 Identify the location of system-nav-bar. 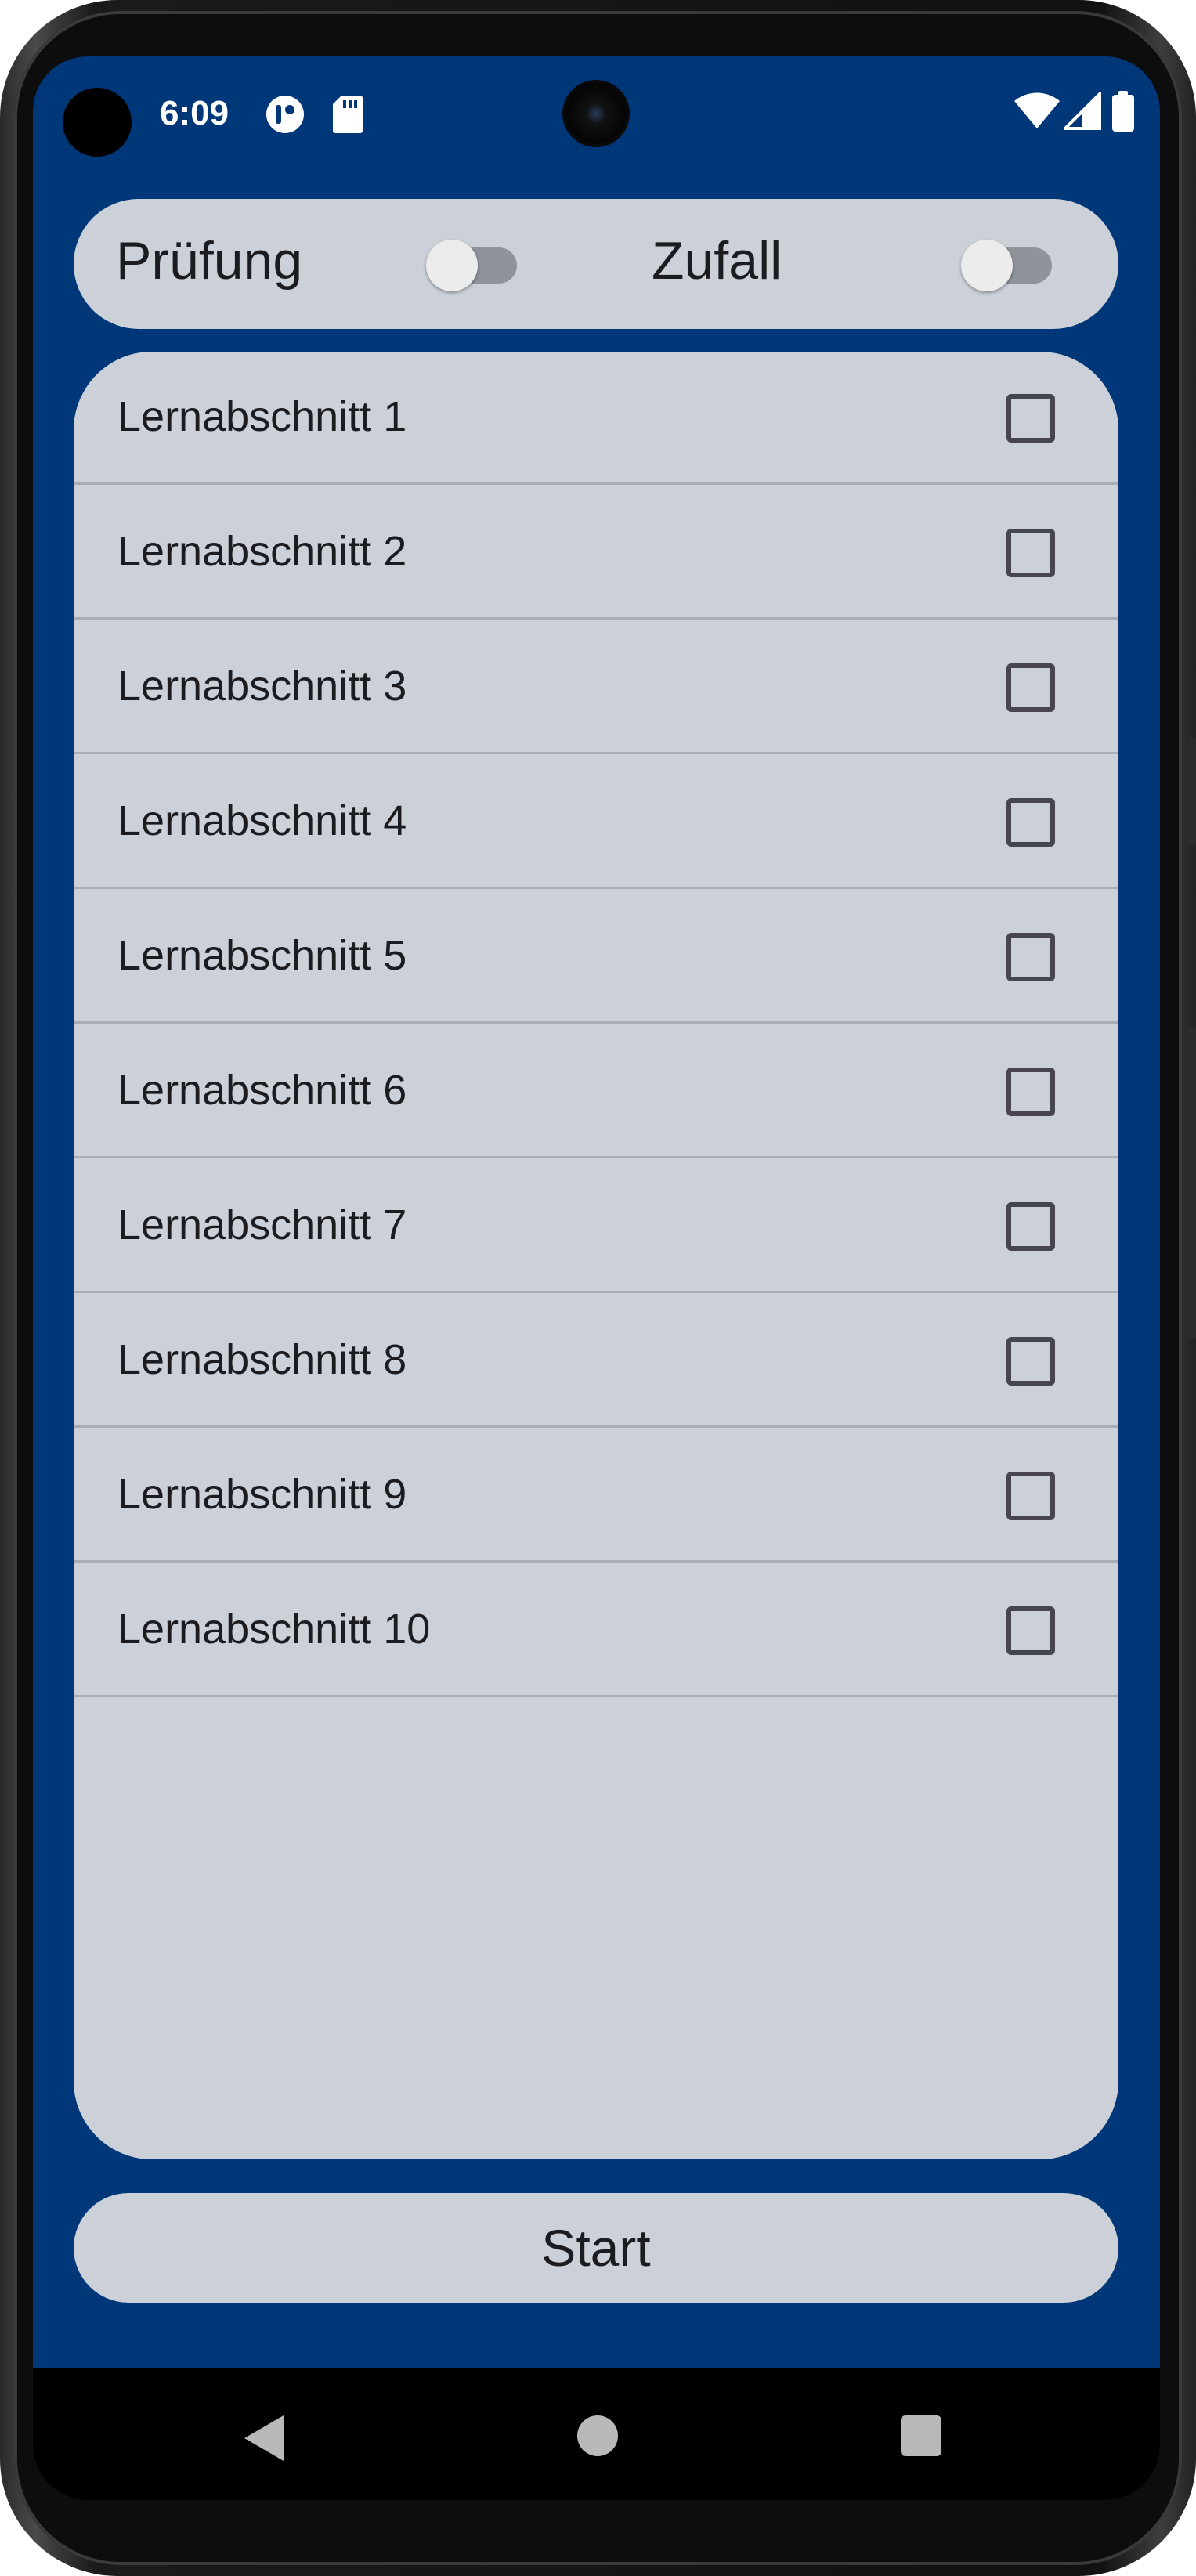
(596, 2434).